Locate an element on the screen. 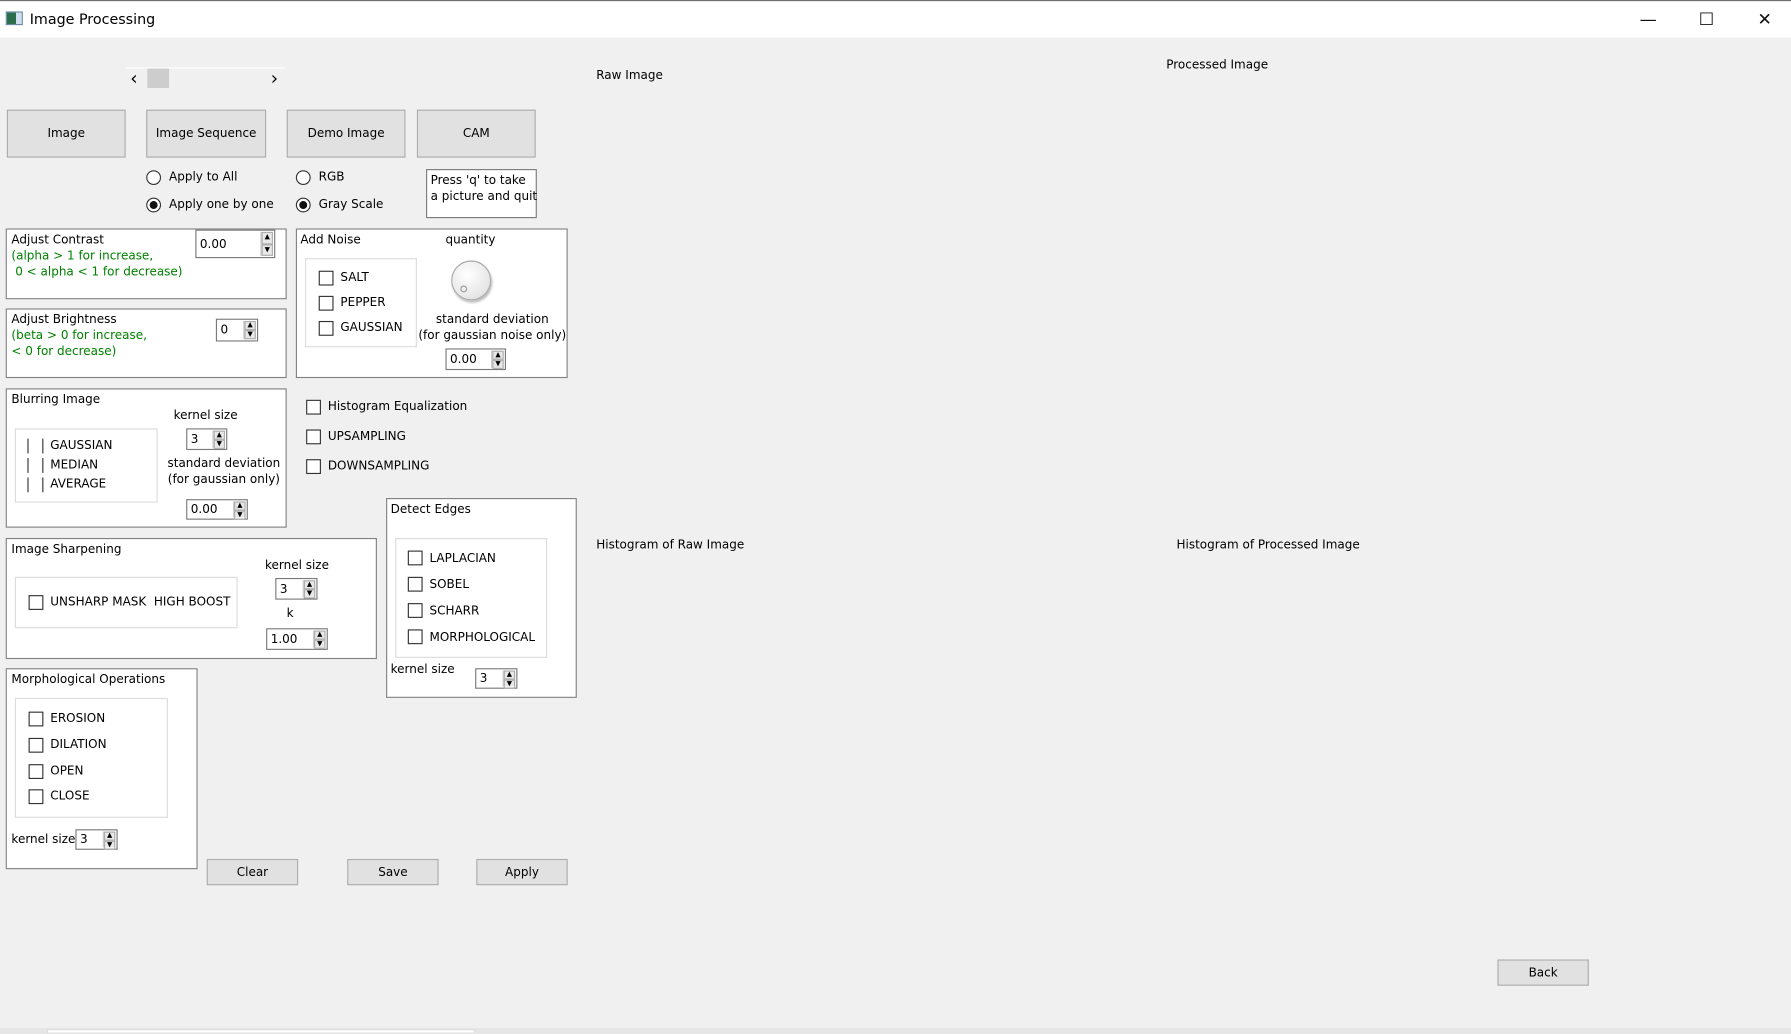 This screenshot has width=1791, height=1034. histogram-equalization-checkbox is located at coordinates (313, 407).